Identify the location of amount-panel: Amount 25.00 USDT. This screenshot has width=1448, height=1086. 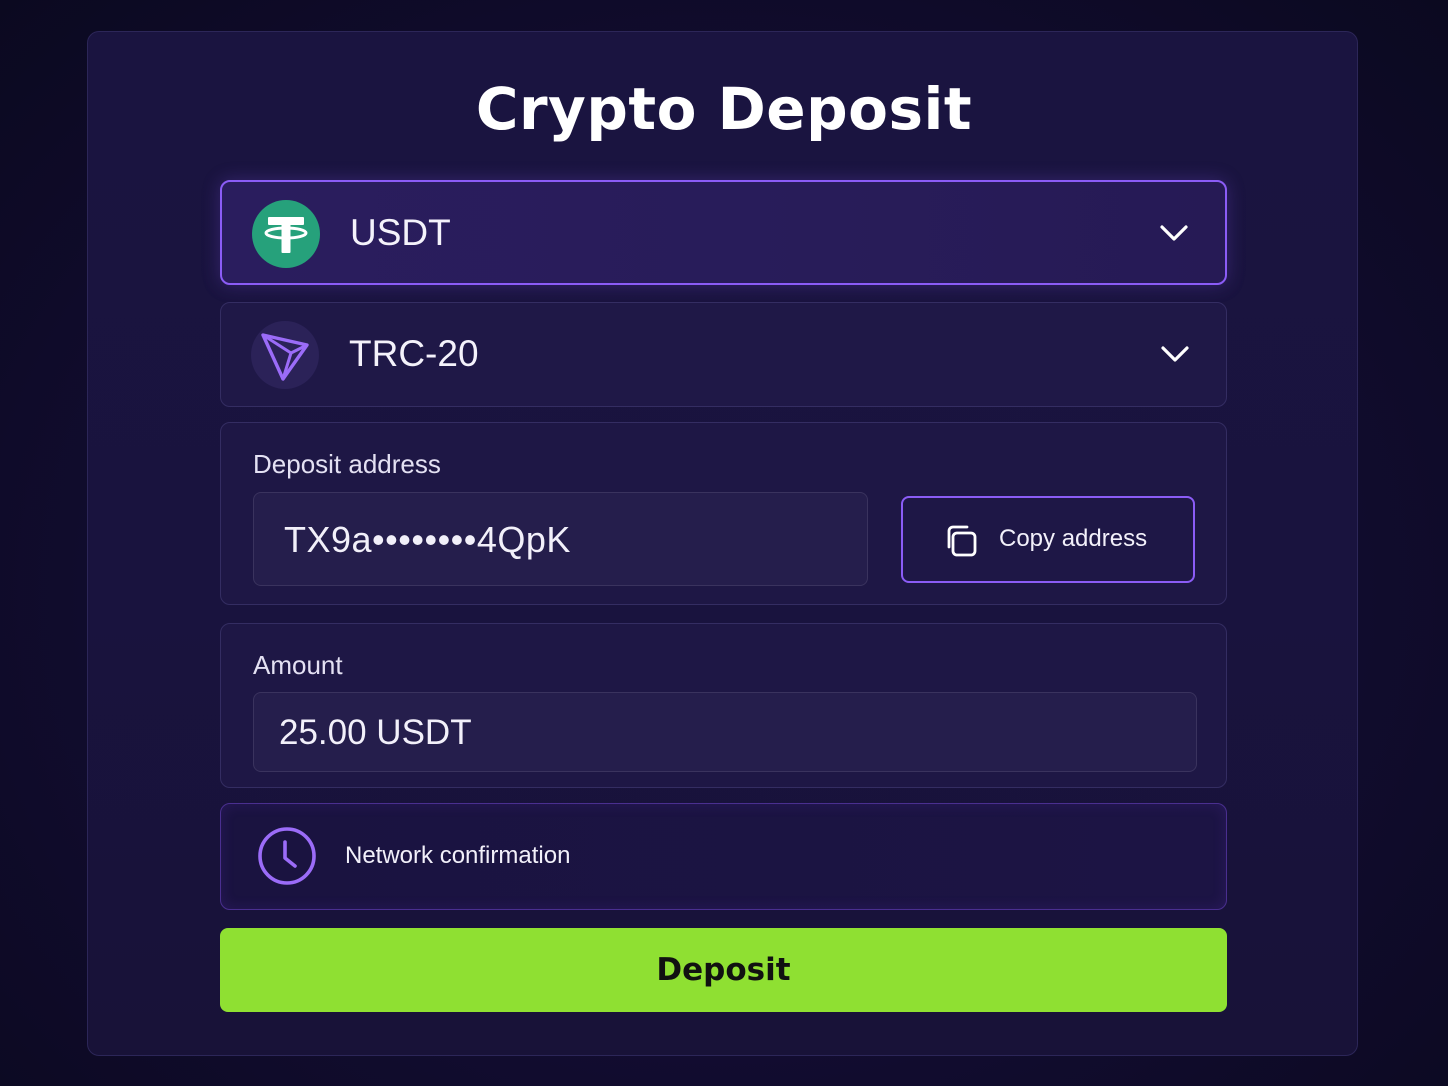
(723, 705).